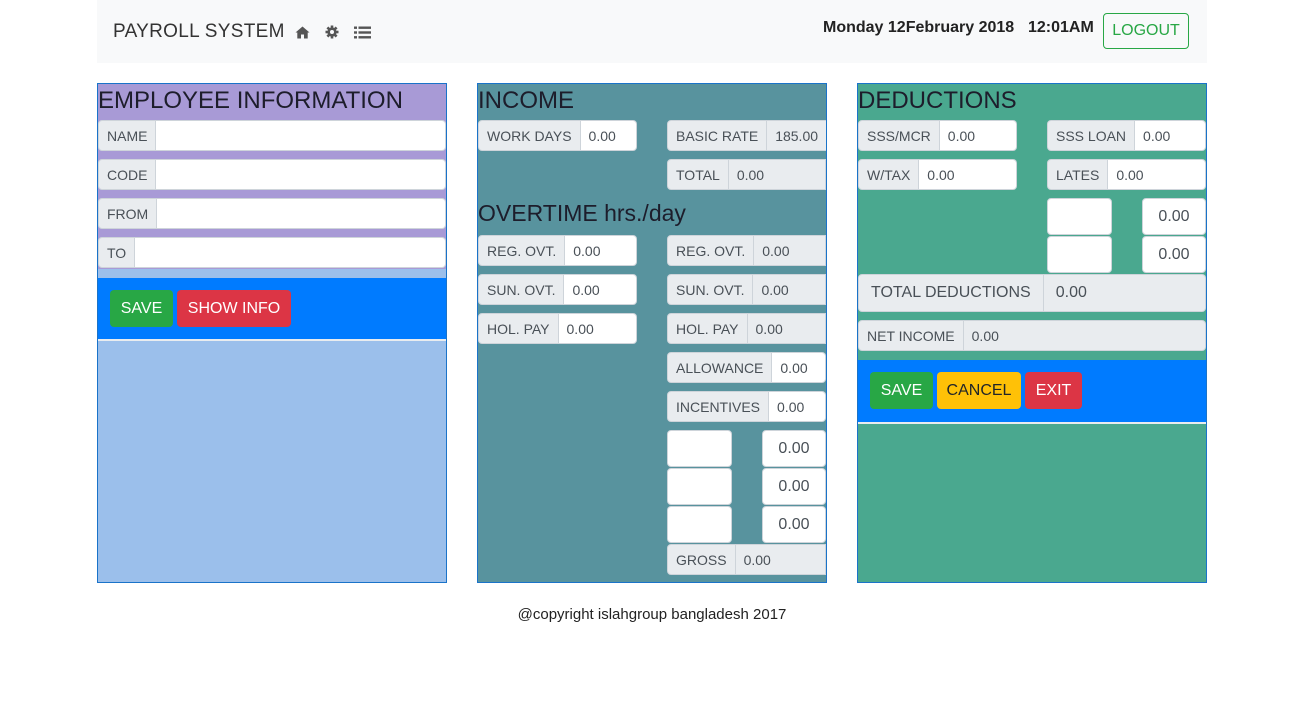 The width and height of the screenshot is (1304, 702). I want to click on reg-ovt-amount-label: REG. OVT., so click(711, 250).